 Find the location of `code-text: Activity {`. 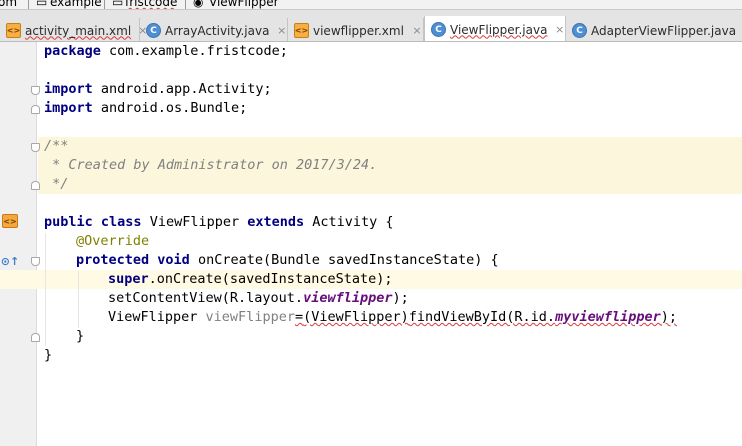

code-text: Activity { is located at coordinates (349, 222).